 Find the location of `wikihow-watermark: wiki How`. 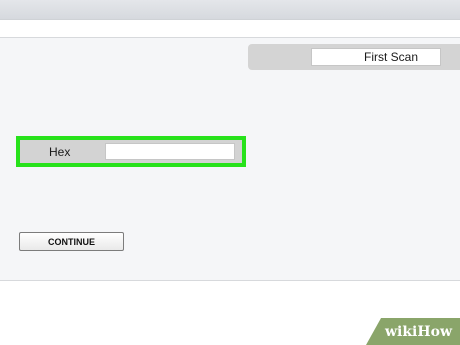

wikihow-watermark: wiki How is located at coordinates (413, 331).